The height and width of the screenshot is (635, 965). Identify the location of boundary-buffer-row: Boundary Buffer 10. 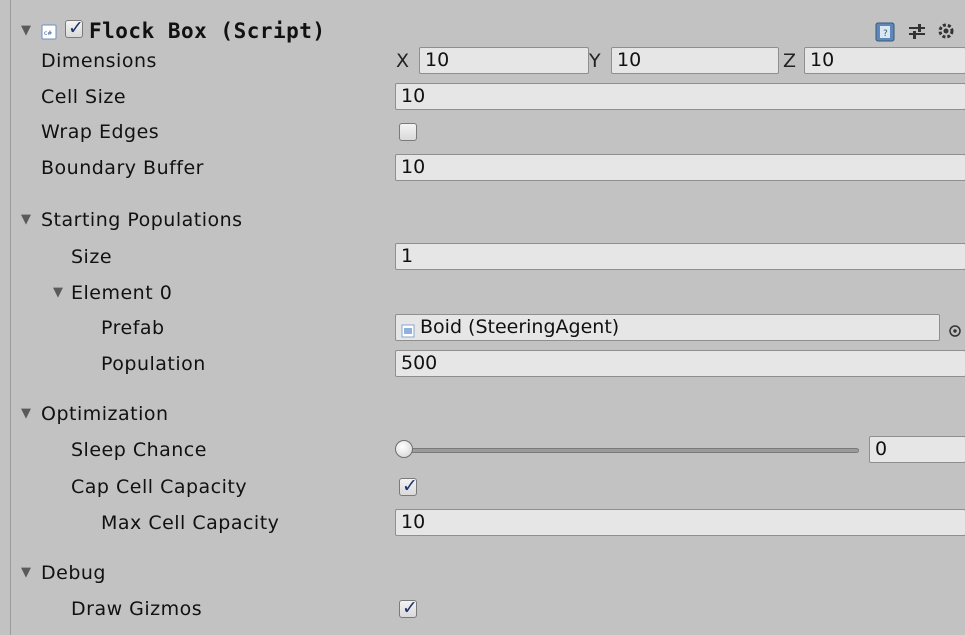
(488, 168).